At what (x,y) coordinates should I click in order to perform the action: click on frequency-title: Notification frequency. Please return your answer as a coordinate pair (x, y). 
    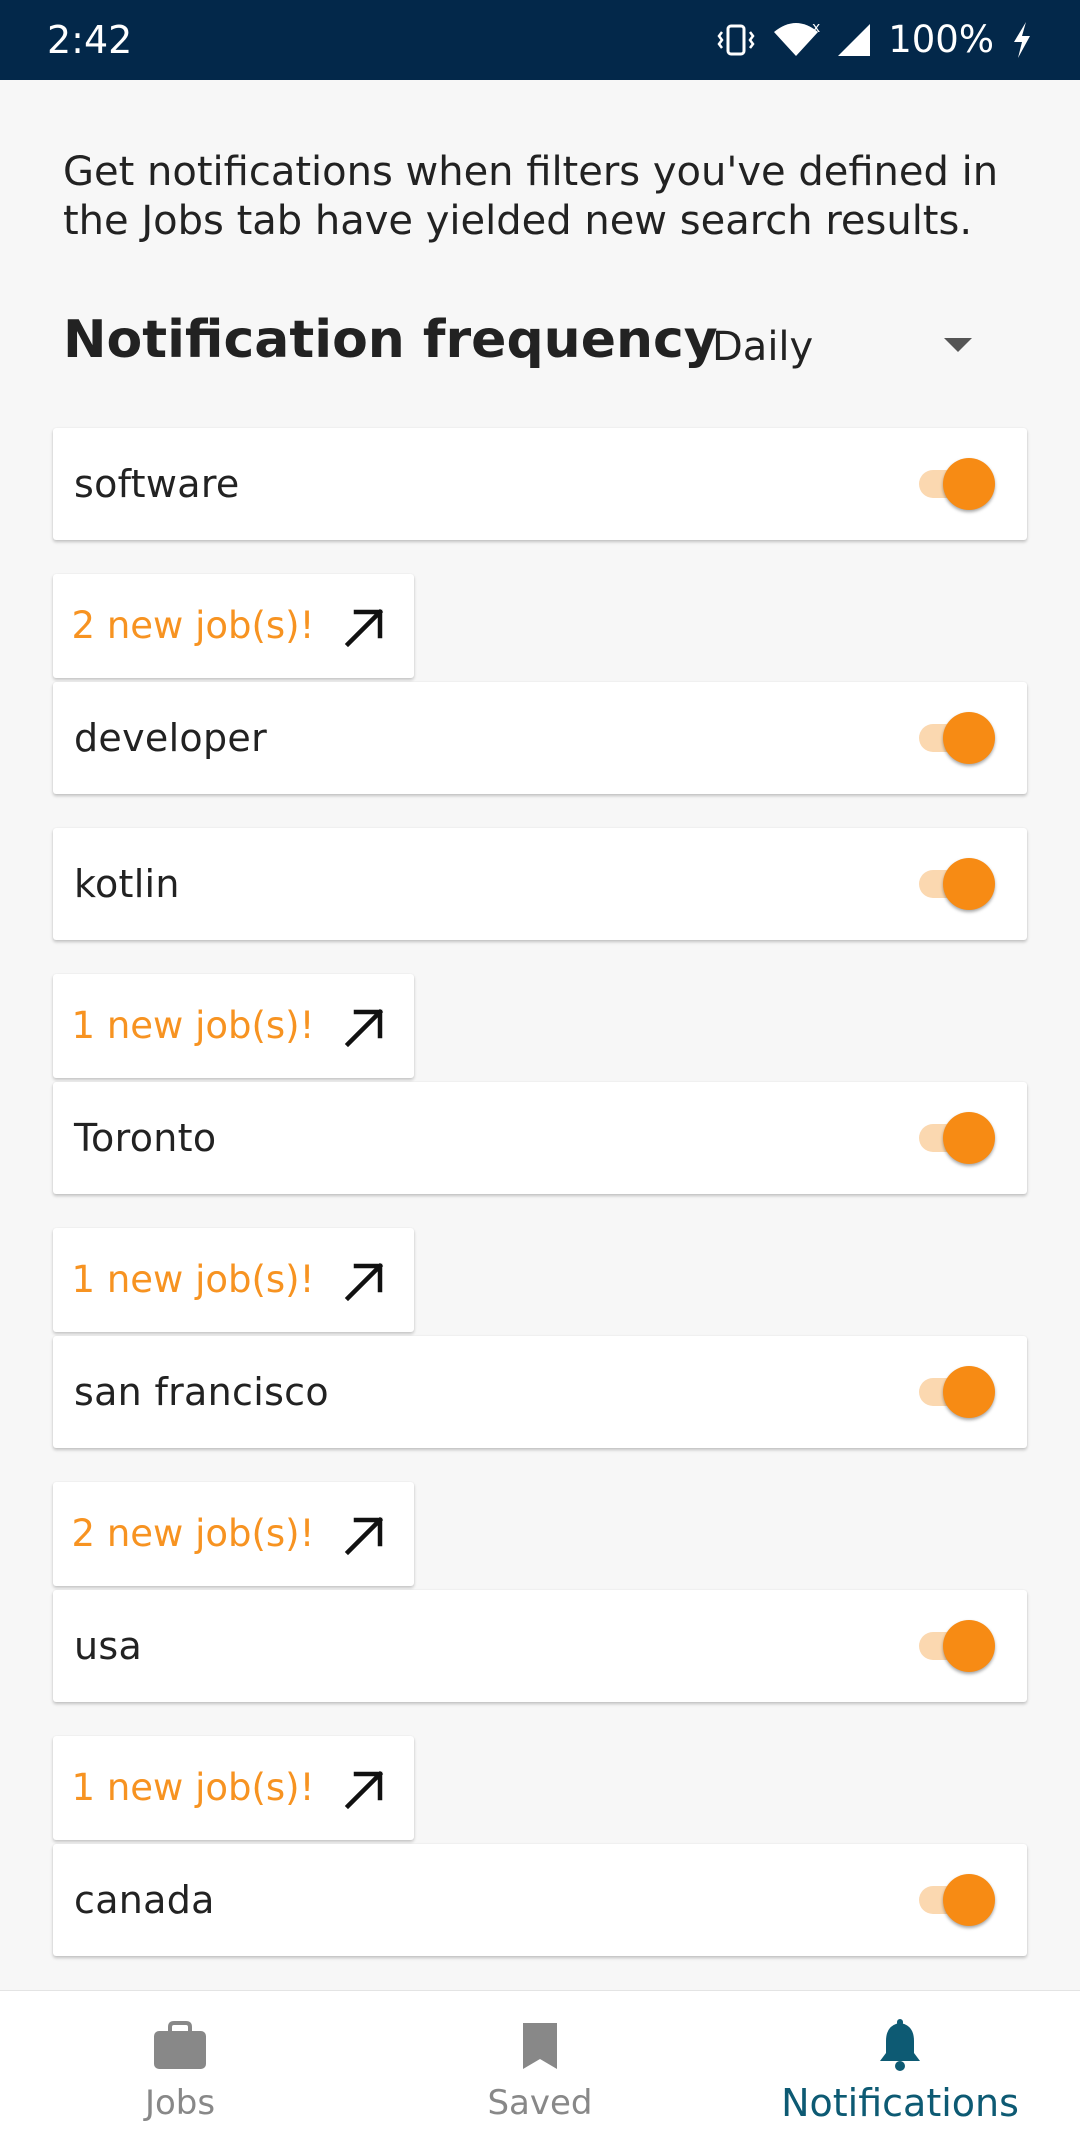
    Looking at the image, I should click on (390, 340).